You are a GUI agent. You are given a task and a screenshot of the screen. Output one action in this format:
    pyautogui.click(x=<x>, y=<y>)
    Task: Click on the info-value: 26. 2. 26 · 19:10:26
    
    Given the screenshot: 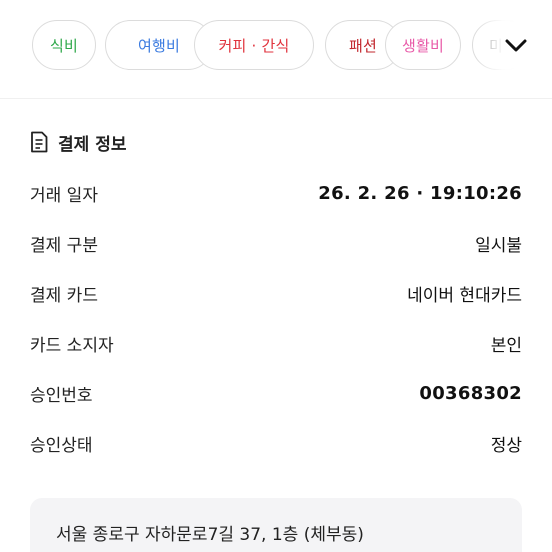 What is the action you would take?
    pyautogui.click(x=420, y=193)
    